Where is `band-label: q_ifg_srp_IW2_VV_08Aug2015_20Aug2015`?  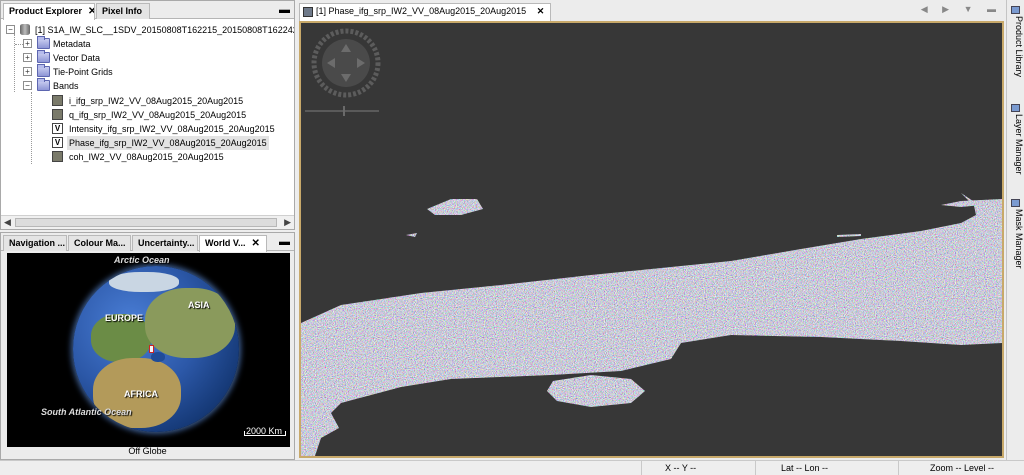 band-label: q_ifg_srp_IW2_VV_08Aug2015_20Aug2015 is located at coordinates (158, 115).